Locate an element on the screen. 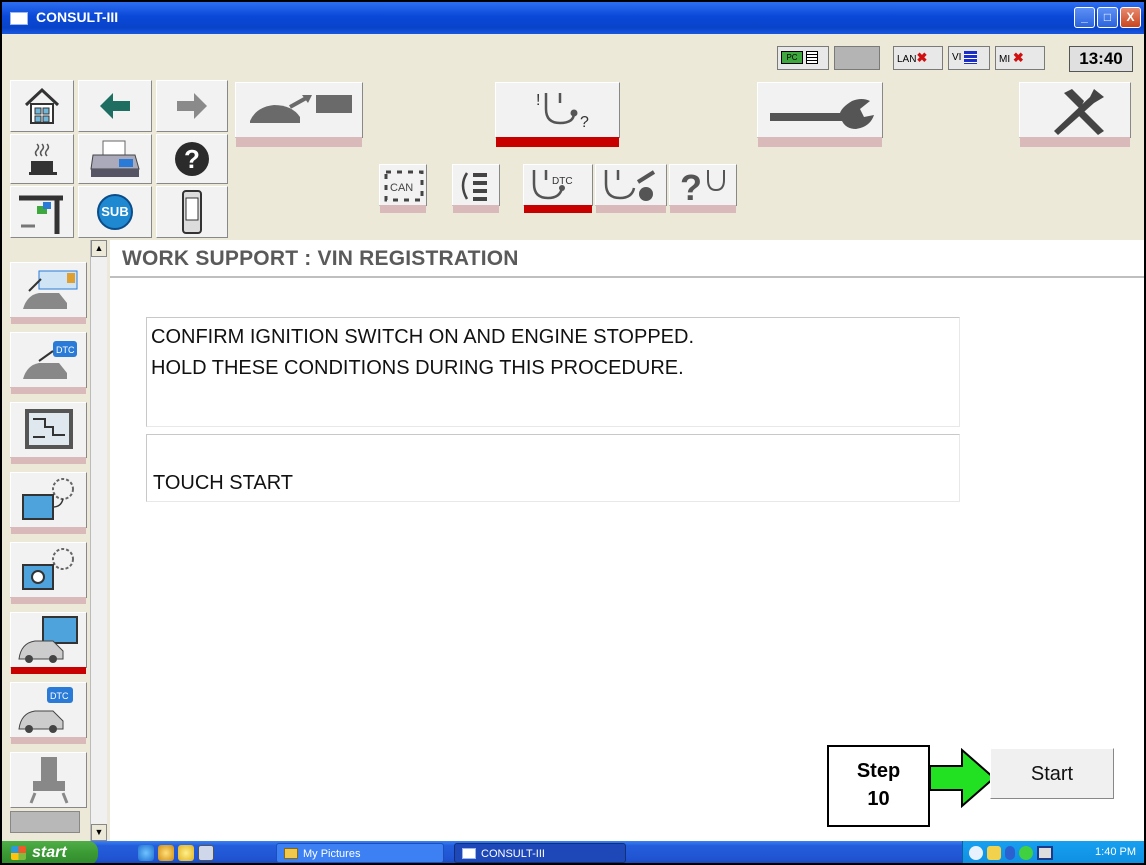 This screenshot has height=865, width=1146. trouble-help-button: ? is located at coordinates (703, 188).